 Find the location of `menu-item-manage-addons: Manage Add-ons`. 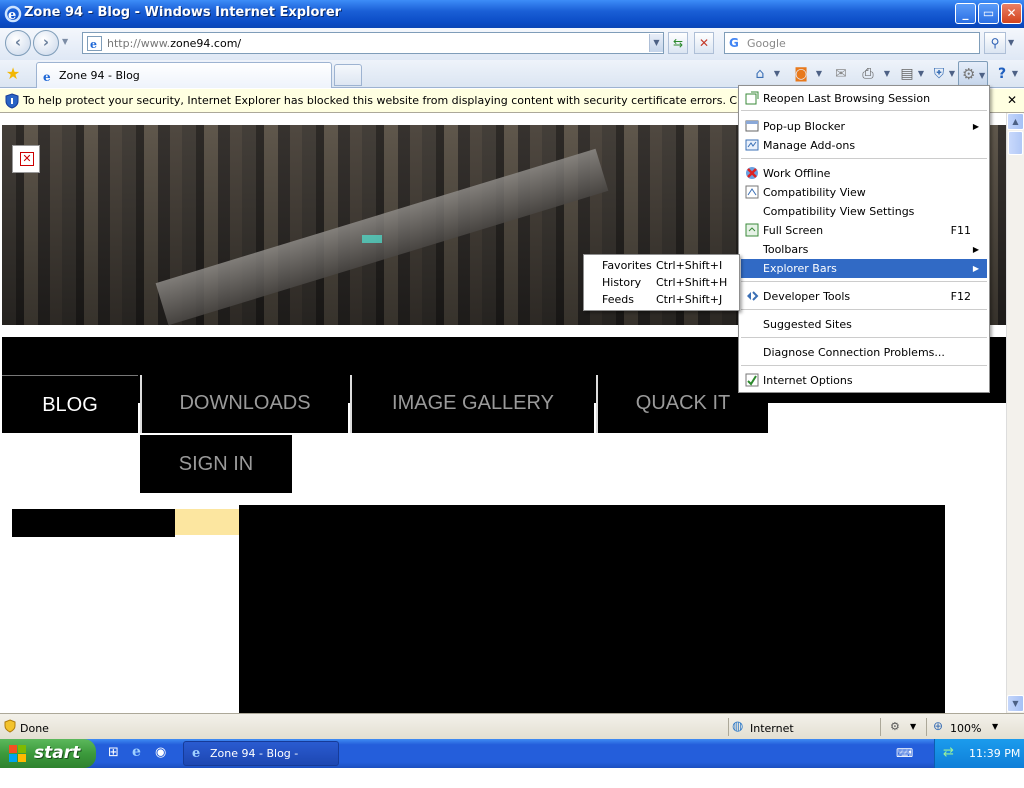

menu-item-manage-addons: Manage Add-ons is located at coordinates (864, 145).